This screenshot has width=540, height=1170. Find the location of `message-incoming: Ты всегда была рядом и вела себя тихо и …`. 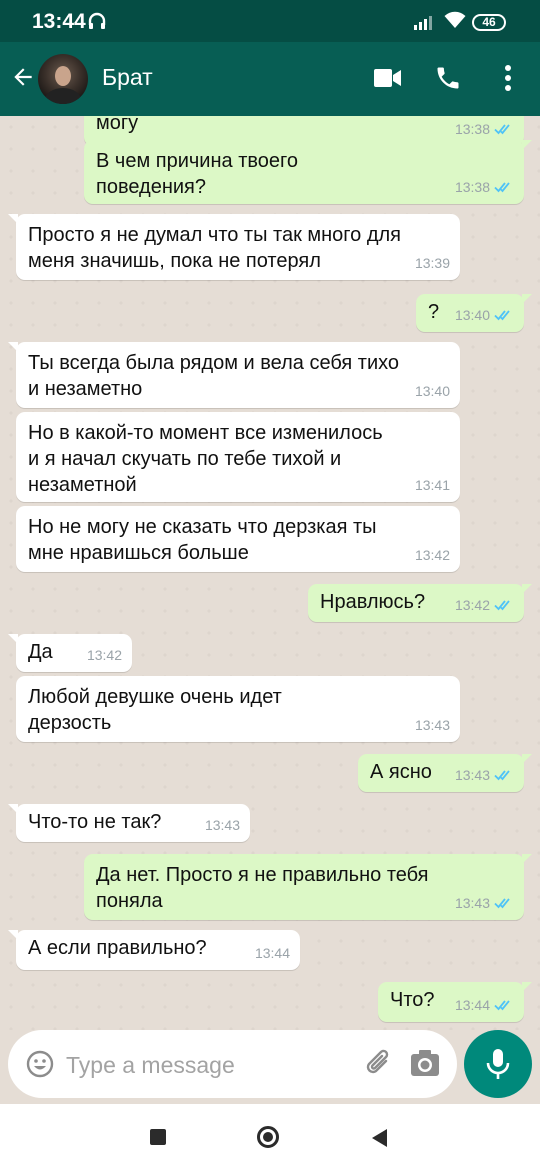

message-incoming: Ты всегда была рядом и вела себя тихо и … is located at coordinates (234, 375).